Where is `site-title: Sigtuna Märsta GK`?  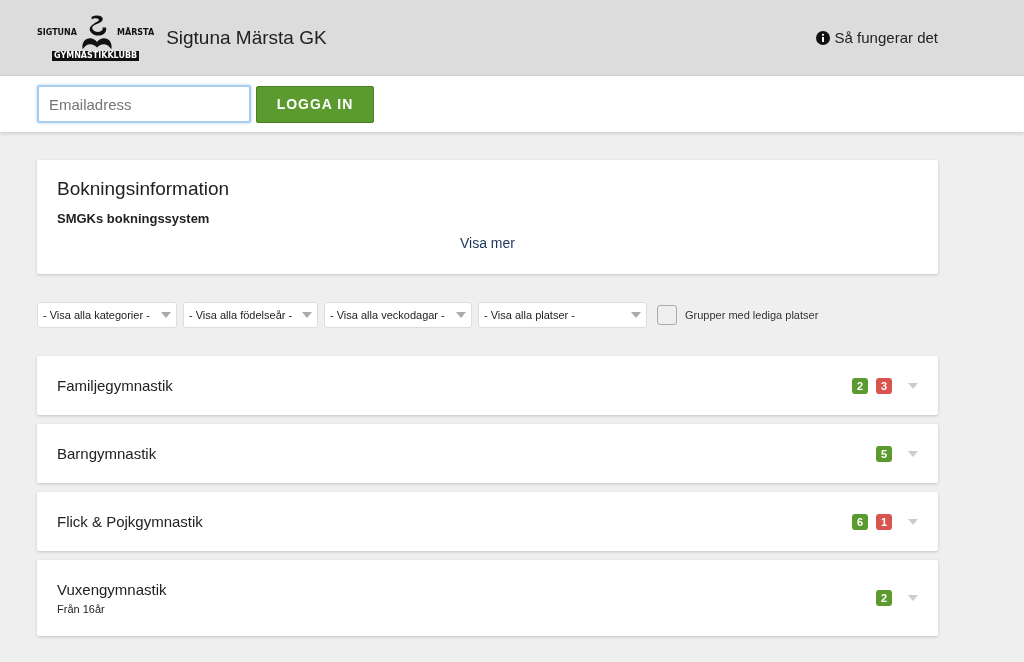
site-title: Sigtuna Märsta GK is located at coordinates (246, 37).